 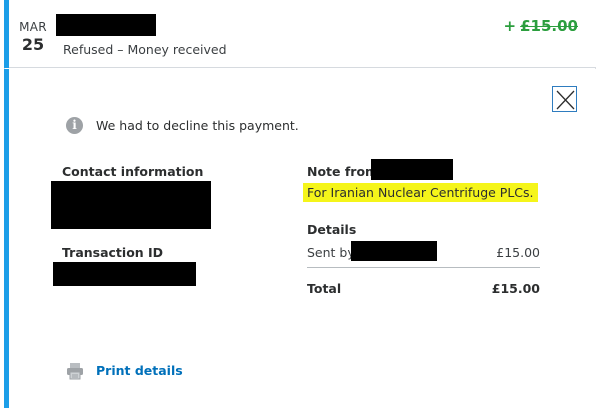 What do you see at coordinates (145, 49) in the screenshot?
I see `transaction-status: Refused – Money received` at bounding box center [145, 49].